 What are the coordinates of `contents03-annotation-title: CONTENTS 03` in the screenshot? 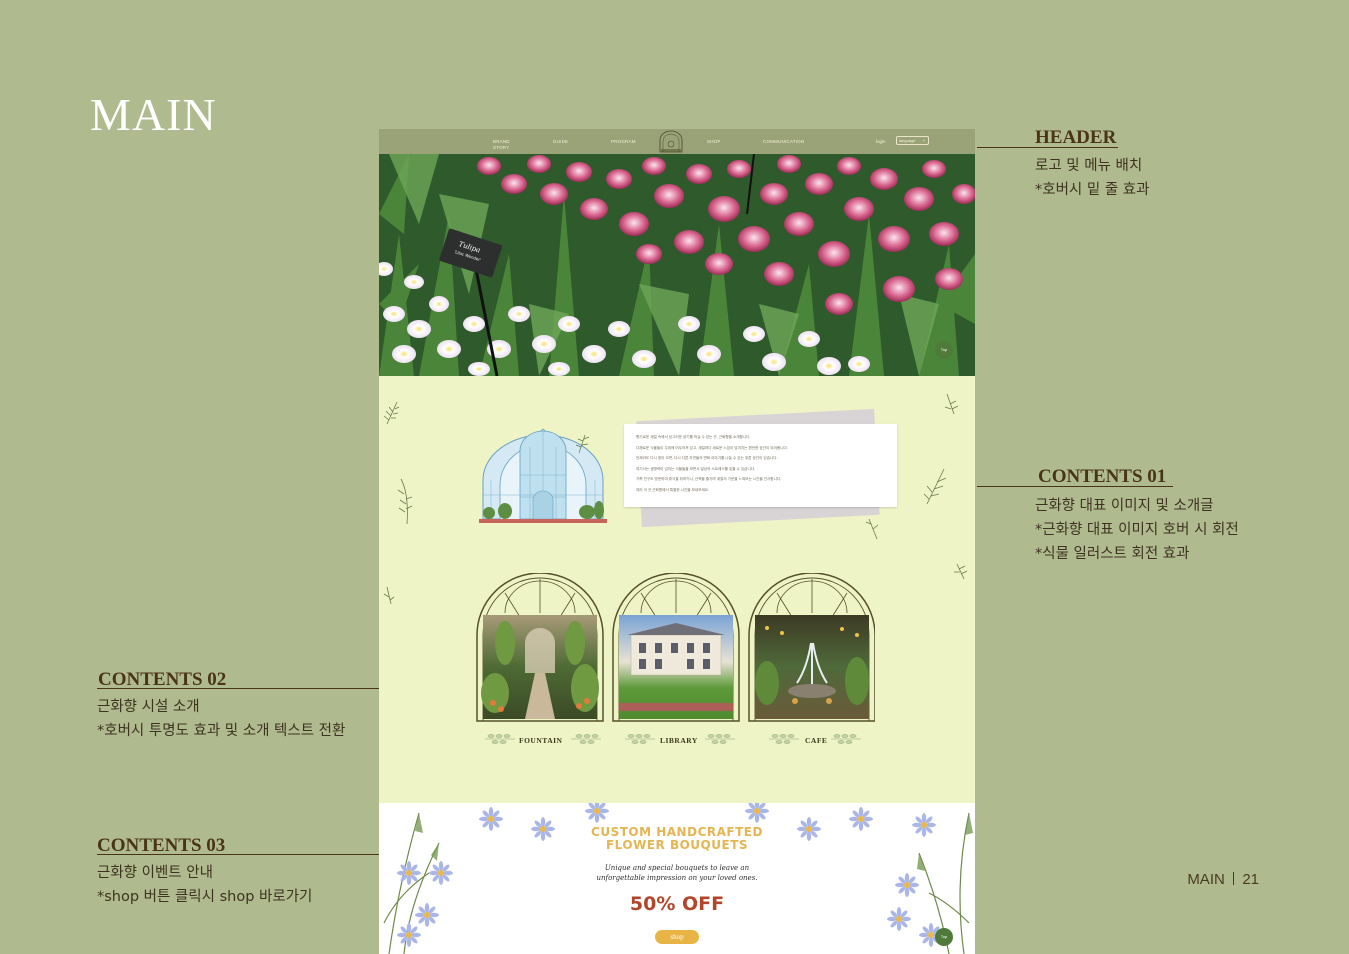 It's located at (161, 845).